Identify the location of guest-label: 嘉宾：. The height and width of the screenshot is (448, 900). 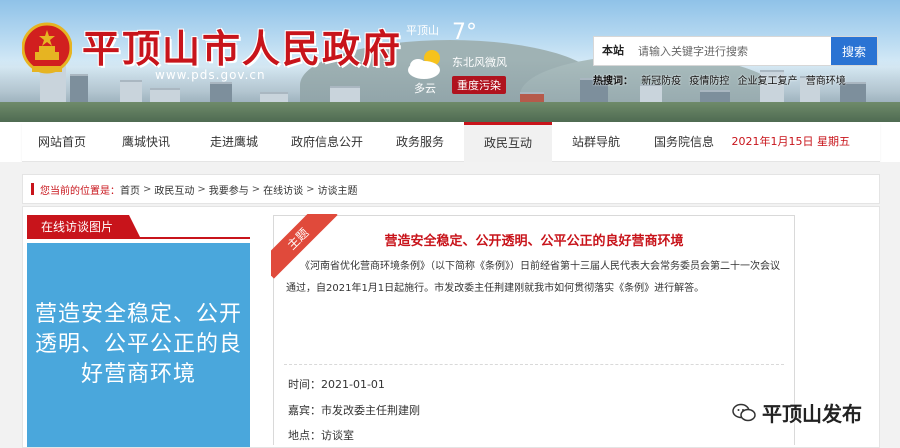
(304, 410).